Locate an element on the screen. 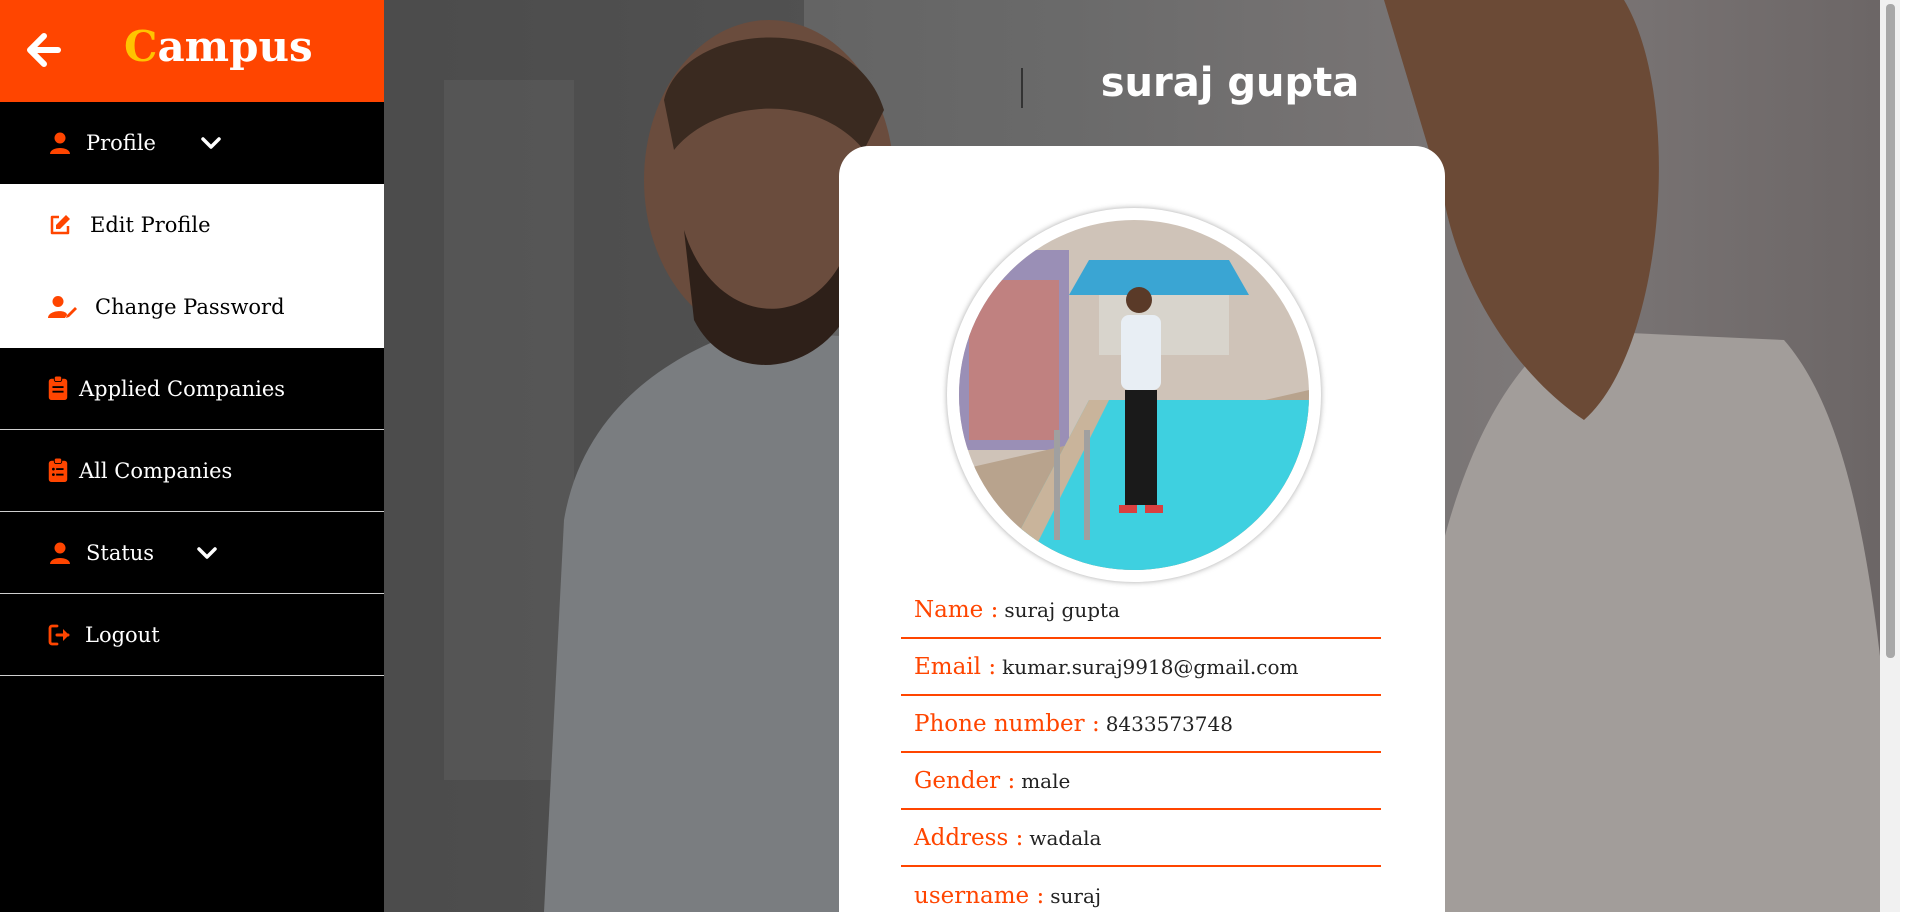  avatar-frame is located at coordinates (1134, 395).